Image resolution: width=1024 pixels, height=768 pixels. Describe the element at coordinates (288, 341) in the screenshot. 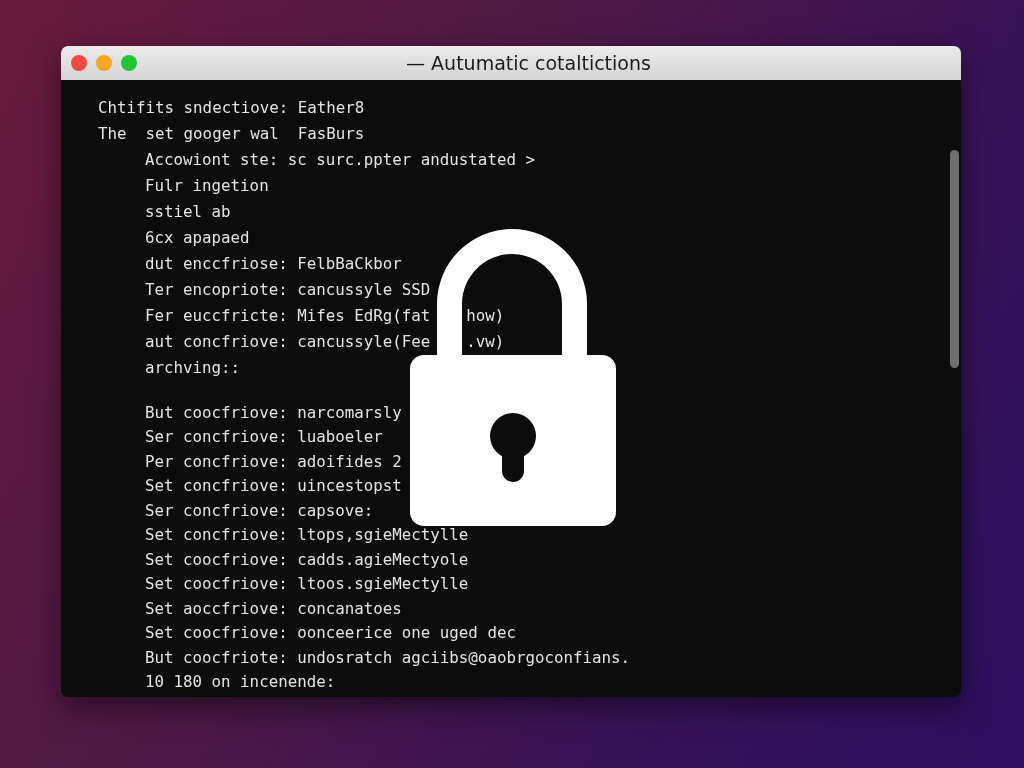

I see `terminal-line: aut concfriove: cancussyle(Fee` at that location.